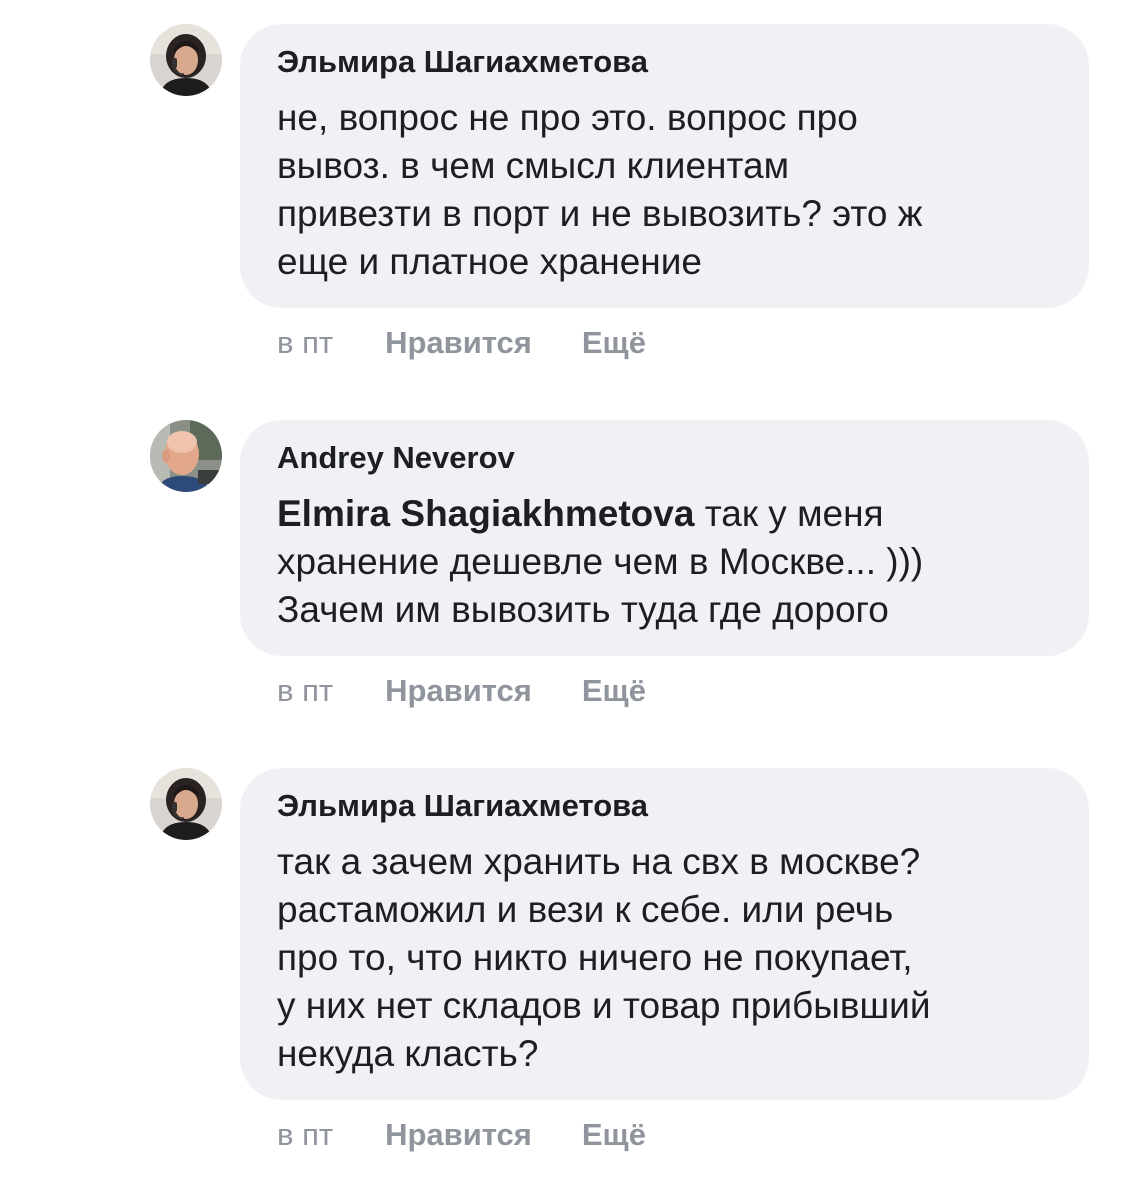  What do you see at coordinates (599, 861) in the screenshot?
I see `comment-text-line: так а зачем хранить на свх в москве?` at bounding box center [599, 861].